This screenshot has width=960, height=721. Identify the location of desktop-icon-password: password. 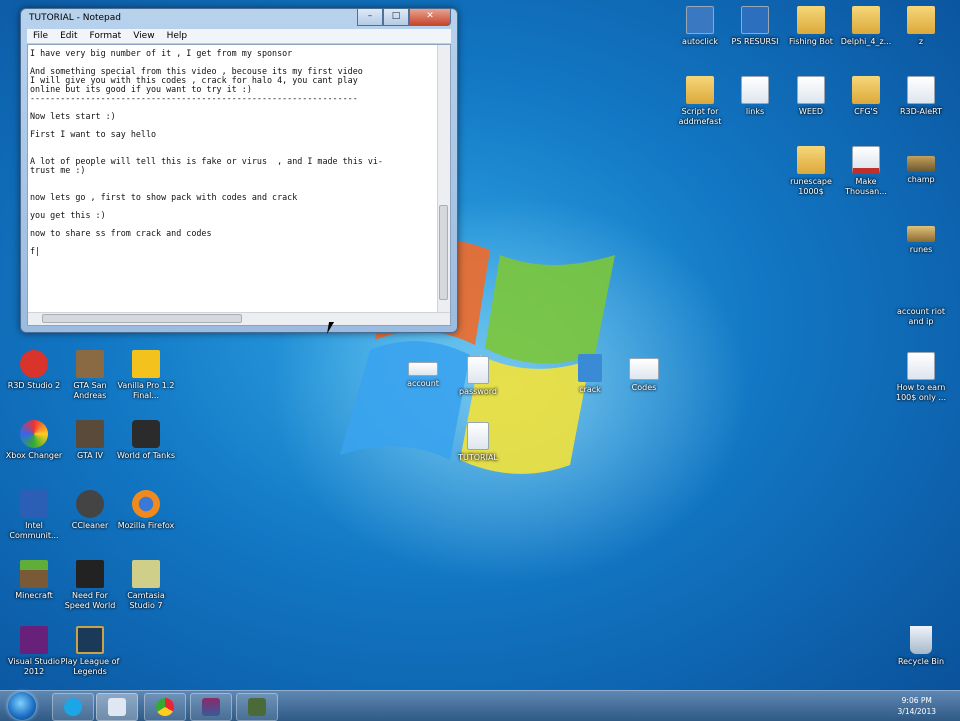
(478, 376).